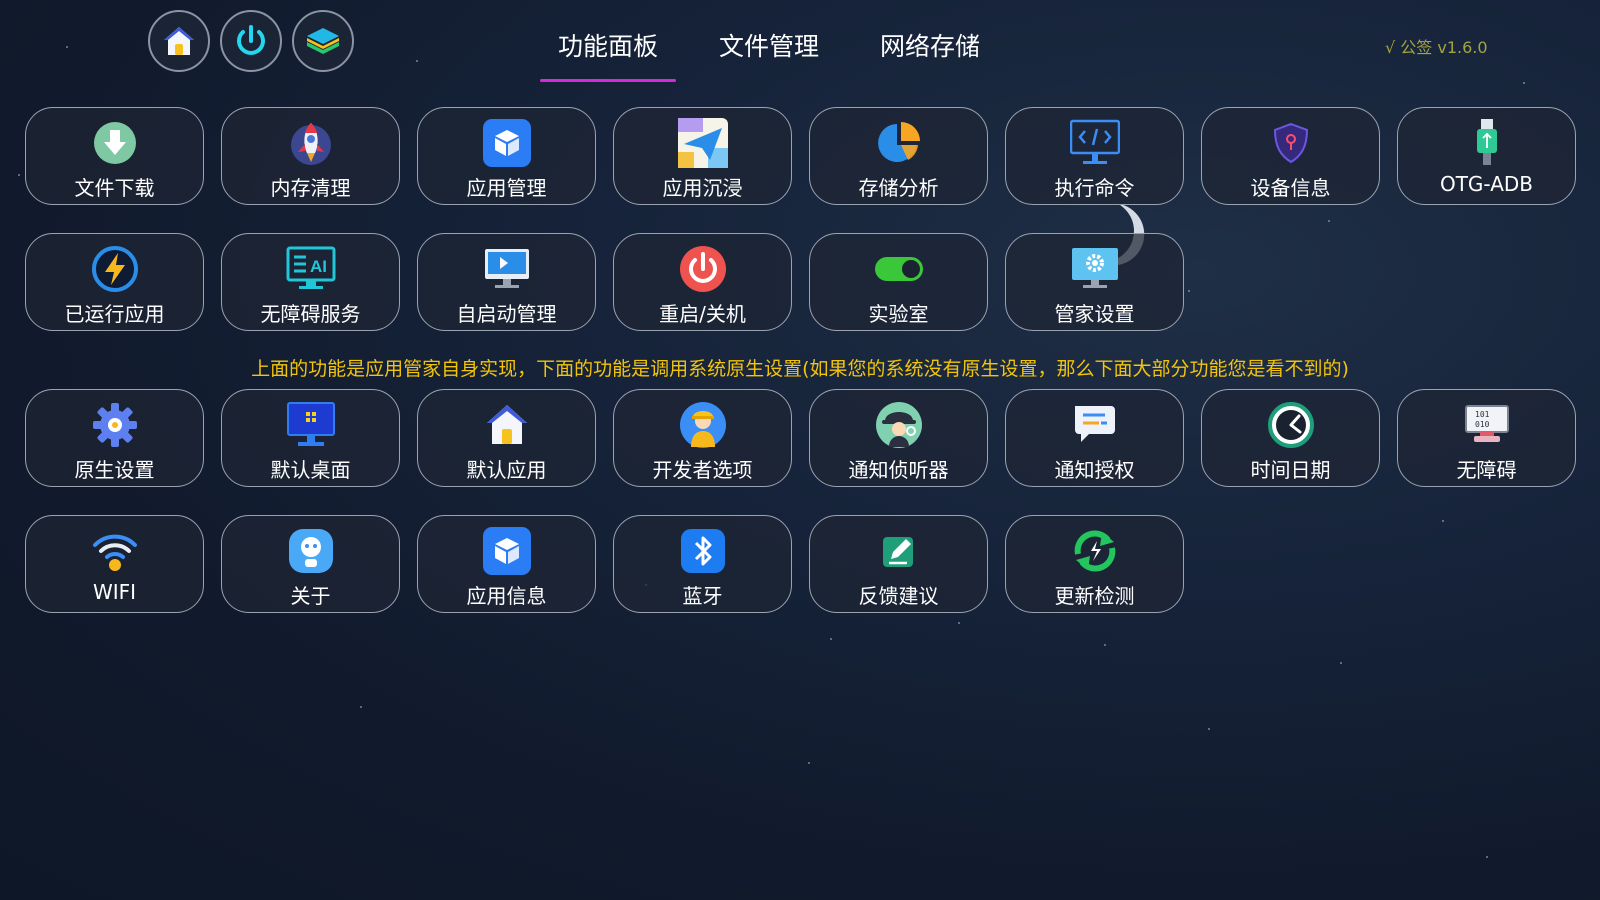 This screenshot has height=900, width=1600. I want to click on tile-execute-command: 执行命令, so click(1094, 156).